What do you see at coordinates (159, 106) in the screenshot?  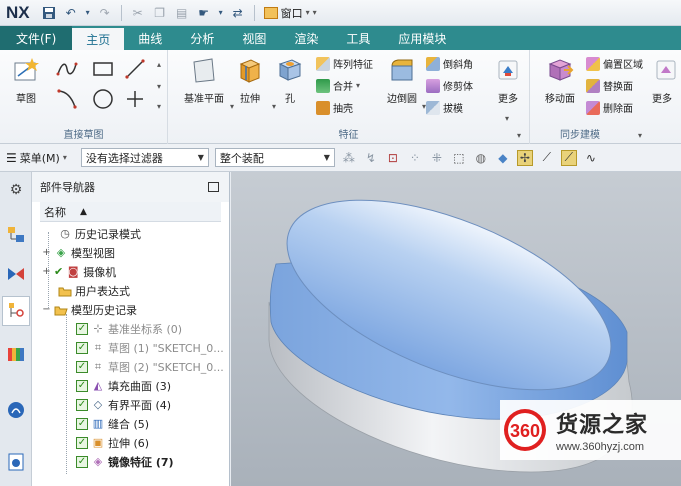 I see `sketch-gallery-more-icon: ▾` at bounding box center [159, 106].